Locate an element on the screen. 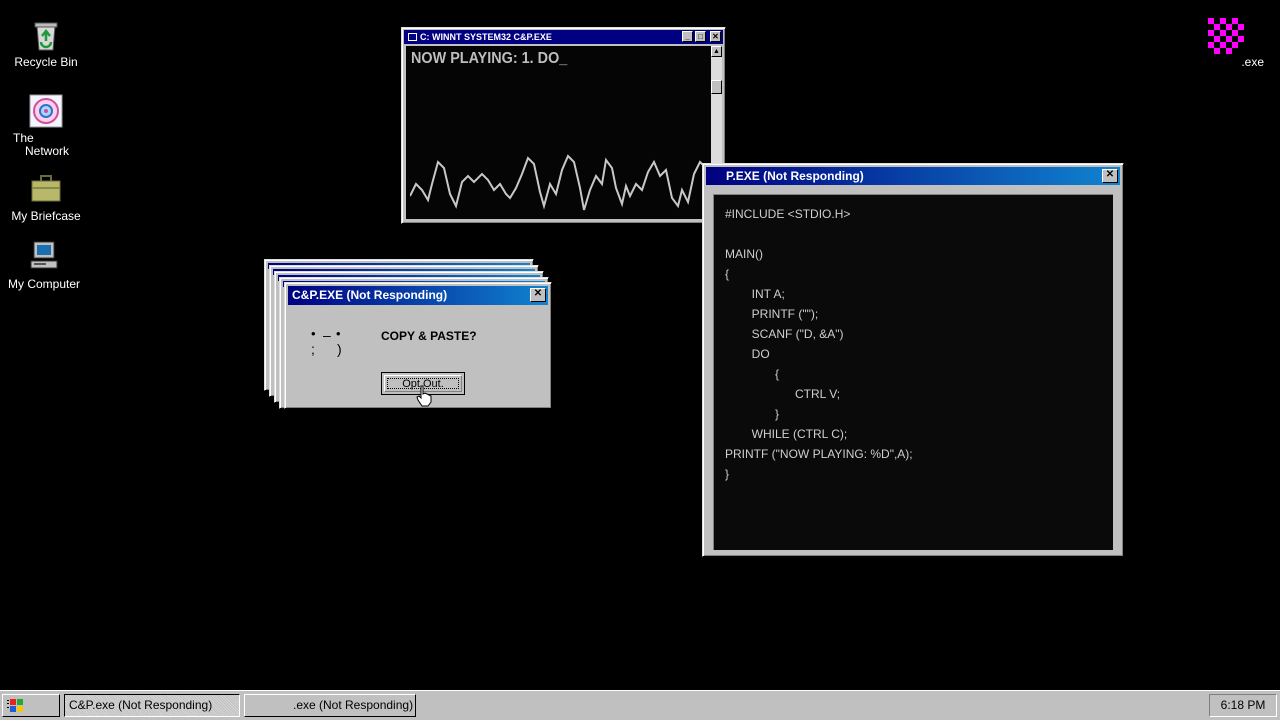 This screenshot has width=1280, height=720. my-computer-label: My Computer is located at coordinates (44, 284).